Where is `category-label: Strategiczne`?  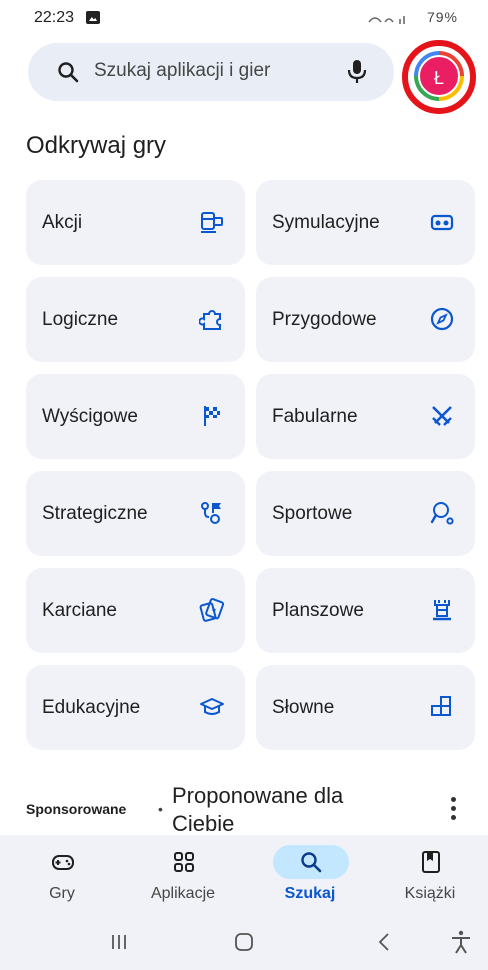 category-label: Strategiczne is located at coordinates (95, 513).